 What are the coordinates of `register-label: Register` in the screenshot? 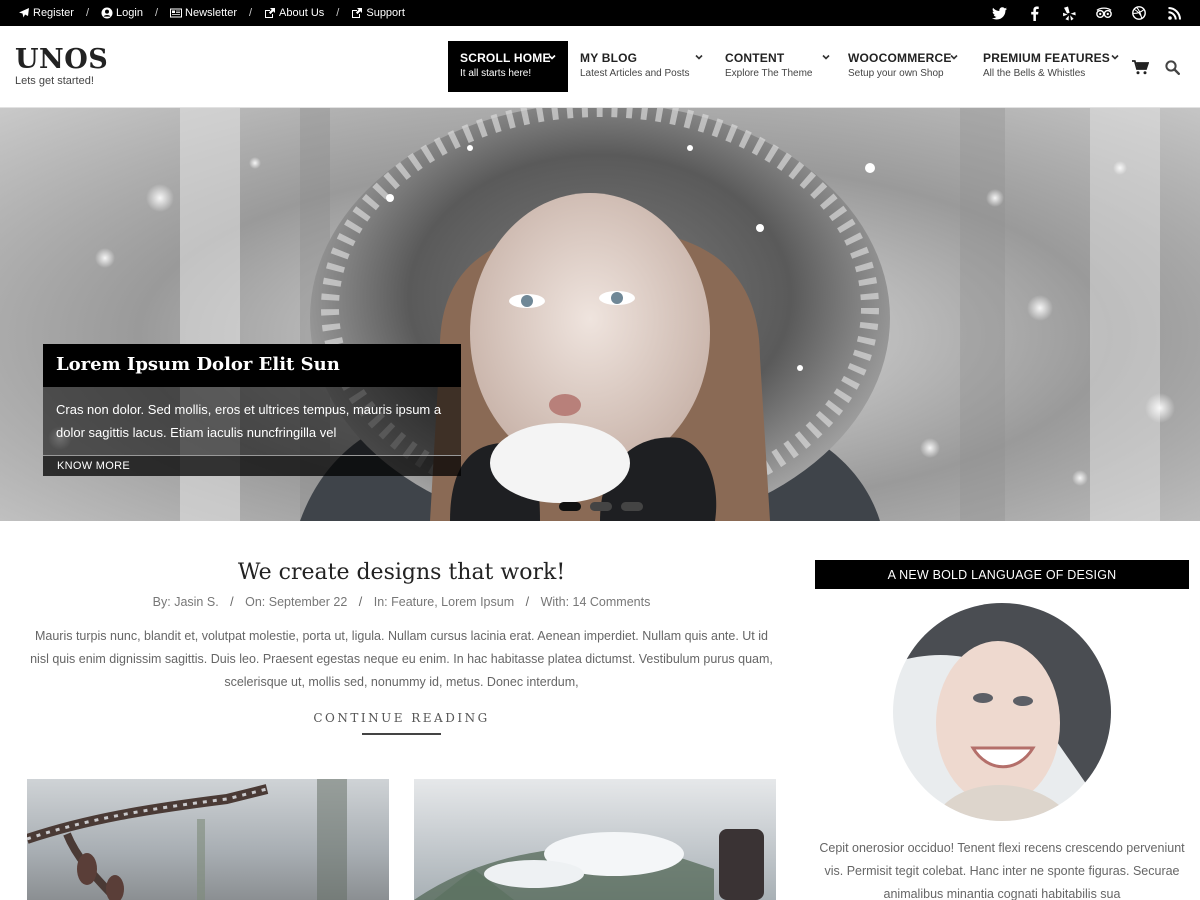 It's located at (53, 13).